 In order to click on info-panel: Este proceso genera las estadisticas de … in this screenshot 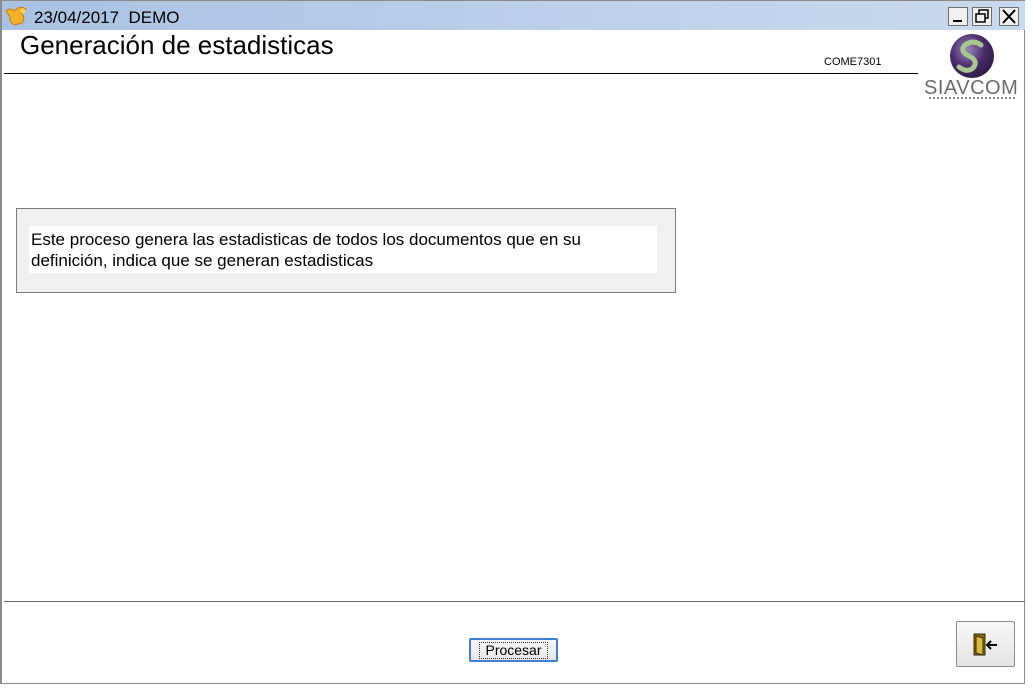, I will do `click(346, 250)`.